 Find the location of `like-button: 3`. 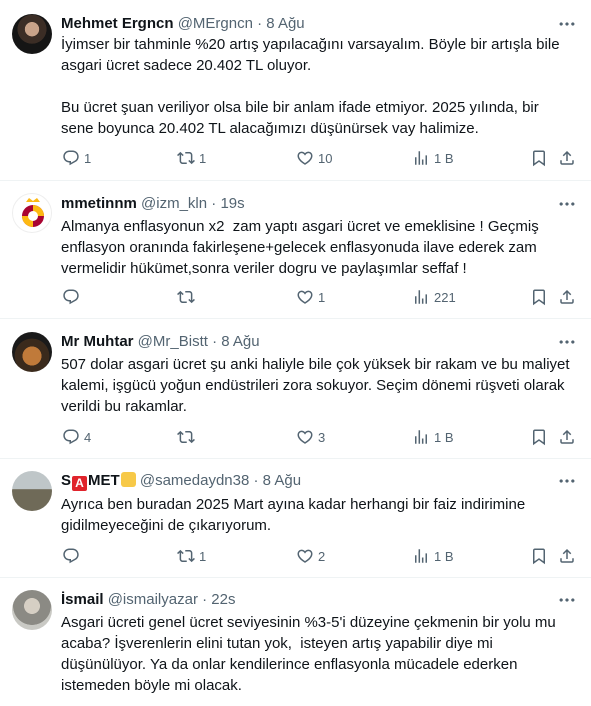

like-button: 3 is located at coordinates (310, 437).